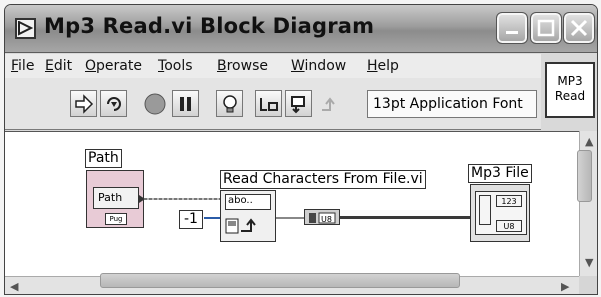 The image size is (601, 297). What do you see at coordinates (500, 173) in the screenshot?
I see `mp3-file-indicator-label: Mp3 File` at bounding box center [500, 173].